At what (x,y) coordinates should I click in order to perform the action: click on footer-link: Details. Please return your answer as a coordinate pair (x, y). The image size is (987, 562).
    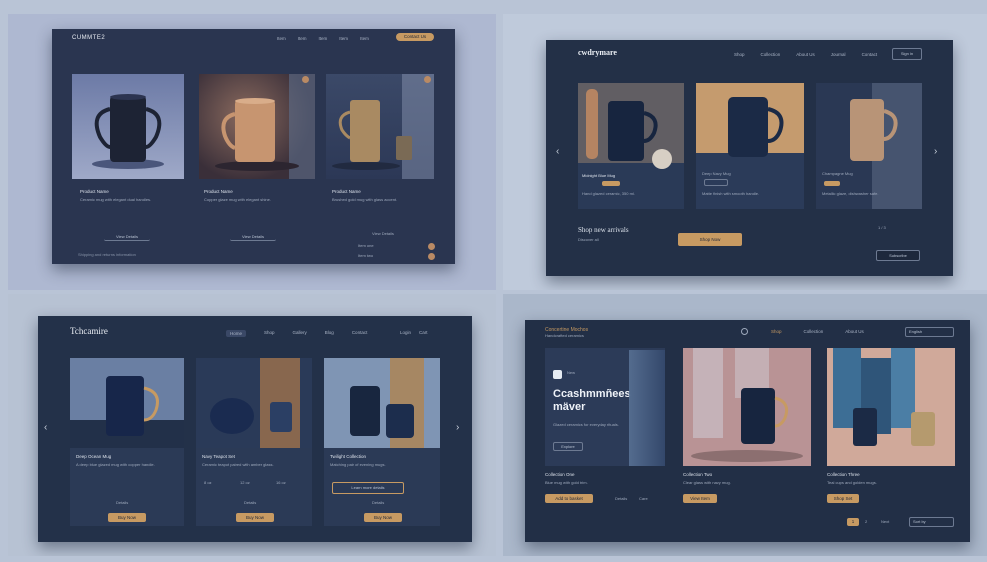
    Looking at the image, I should click on (621, 499).